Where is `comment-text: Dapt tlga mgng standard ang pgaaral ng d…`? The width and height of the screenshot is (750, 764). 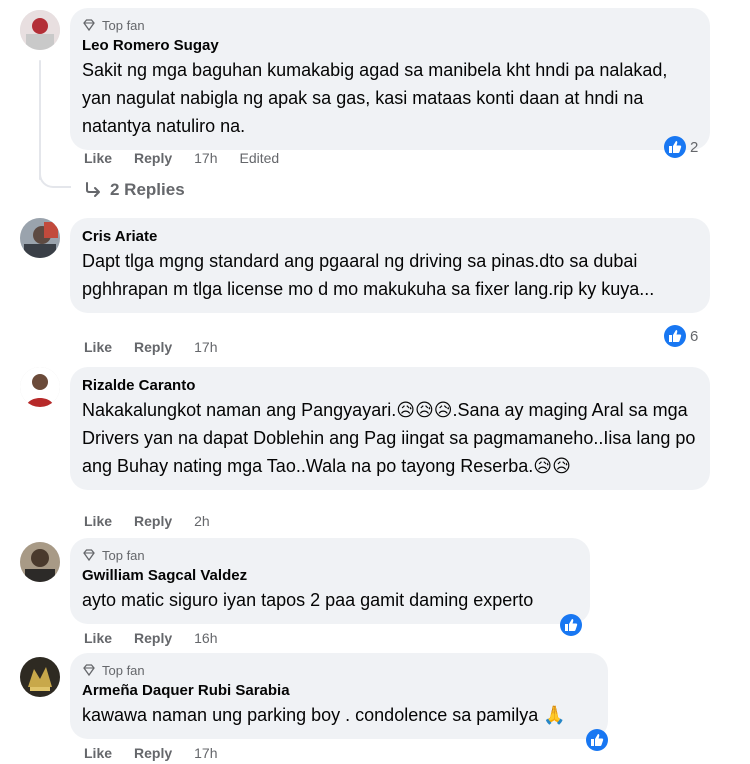 comment-text: Dapt tlga mgng standard ang pgaaral ng d… is located at coordinates (368, 275).